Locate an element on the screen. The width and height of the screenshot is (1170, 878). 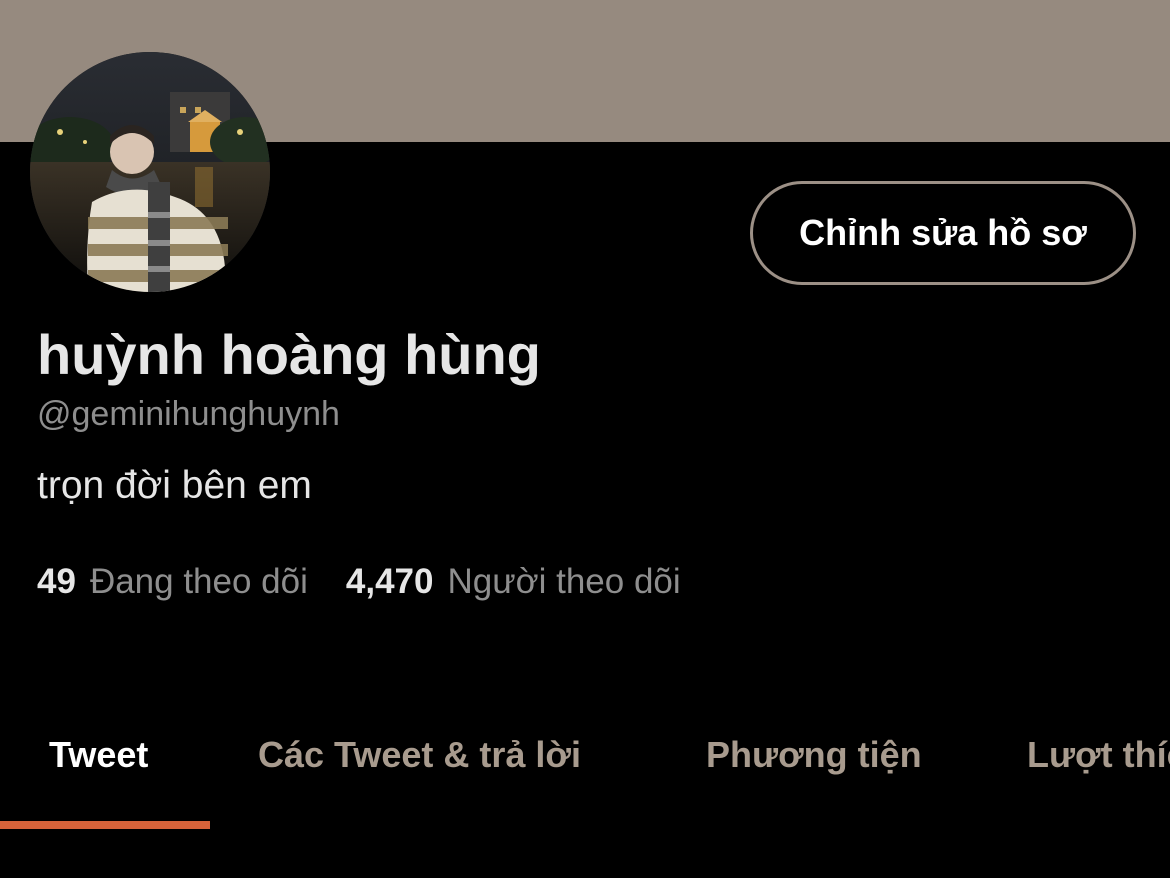
display-name: huỳnh hoàng hùng is located at coordinates (289, 354).